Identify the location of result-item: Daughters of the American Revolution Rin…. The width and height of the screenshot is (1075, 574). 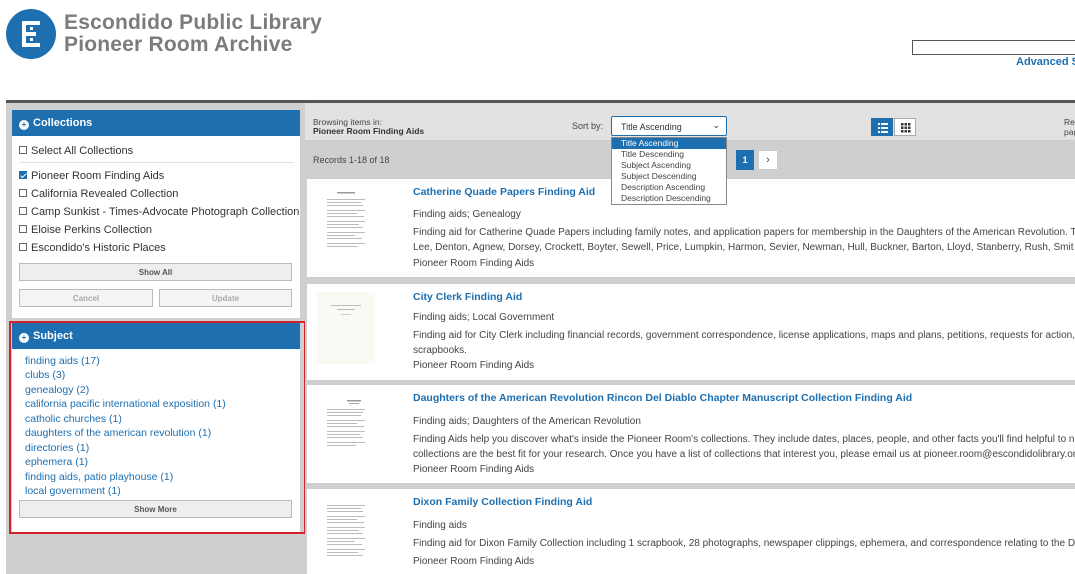
(691, 434).